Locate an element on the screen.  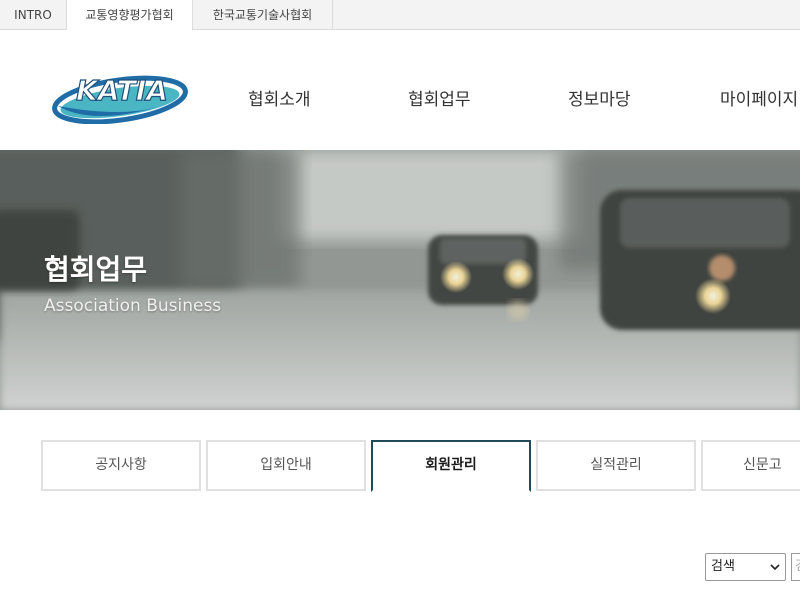
top-tab-bar: INTRO 교통영향평가협회 한국교통기술사협회 is located at coordinates (400, 15).